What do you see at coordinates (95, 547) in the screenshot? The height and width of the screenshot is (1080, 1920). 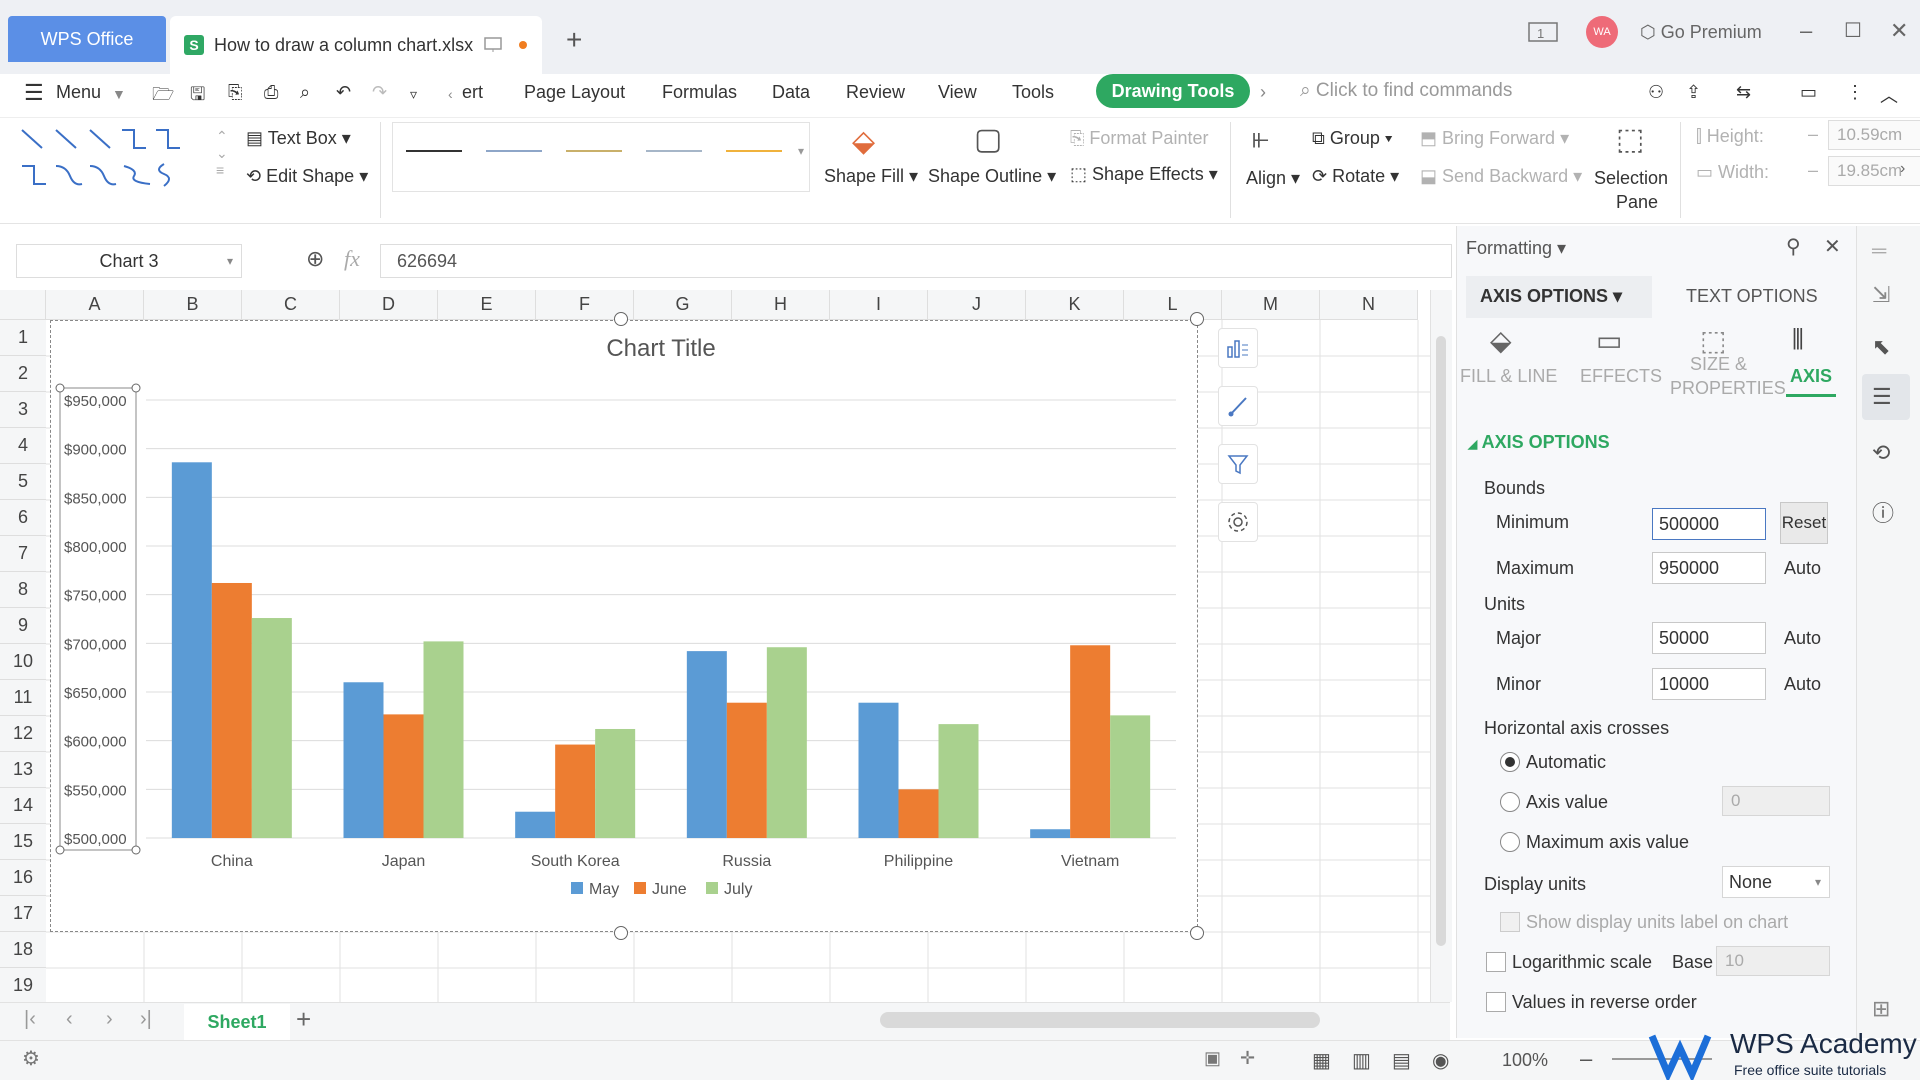 I see `y-tick-label: $800,000` at bounding box center [95, 547].